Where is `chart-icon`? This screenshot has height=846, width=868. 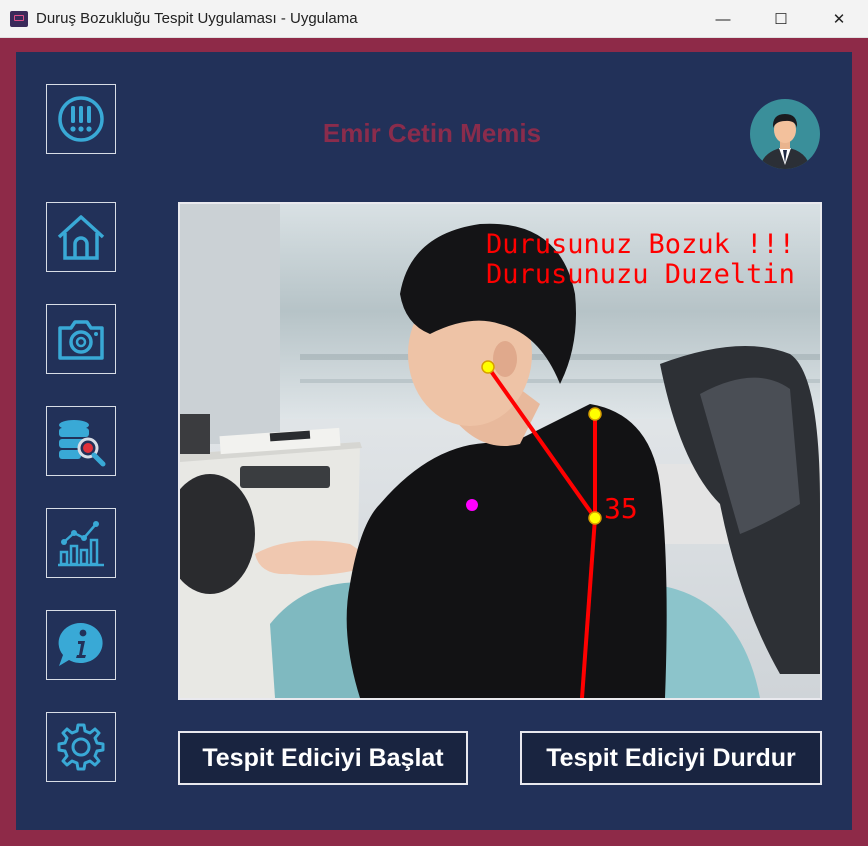
chart-icon is located at coordinates (81, 544).